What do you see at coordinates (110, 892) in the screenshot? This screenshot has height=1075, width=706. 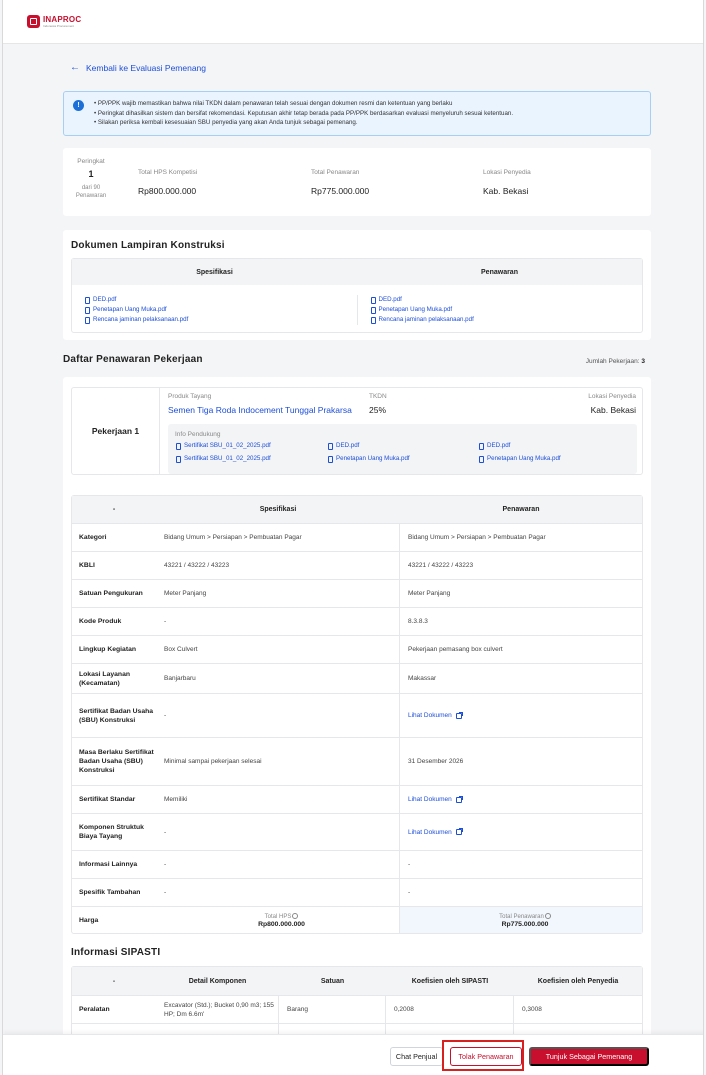 I see `row-label: Spesifik Tambahan` at bounding box center [110, 892].